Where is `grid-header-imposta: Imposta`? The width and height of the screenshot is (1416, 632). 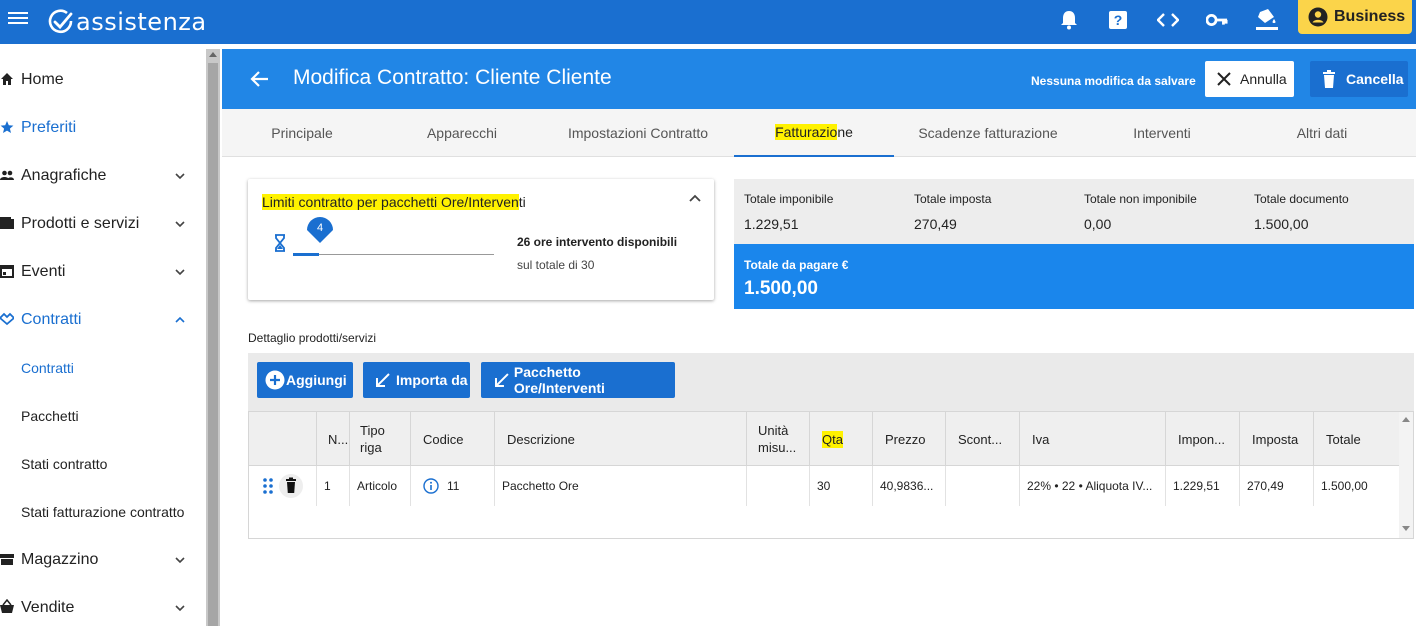
grid-header-imposta: Imposta is located at coordinates (1277, 439).